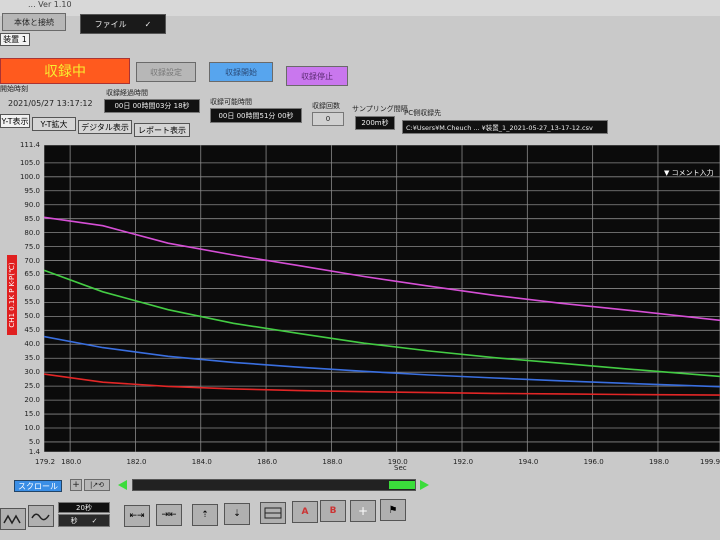 The width and height of the screenshot is (720, 540). I want to click on interval-field: 200m秒, so click(375, 123).